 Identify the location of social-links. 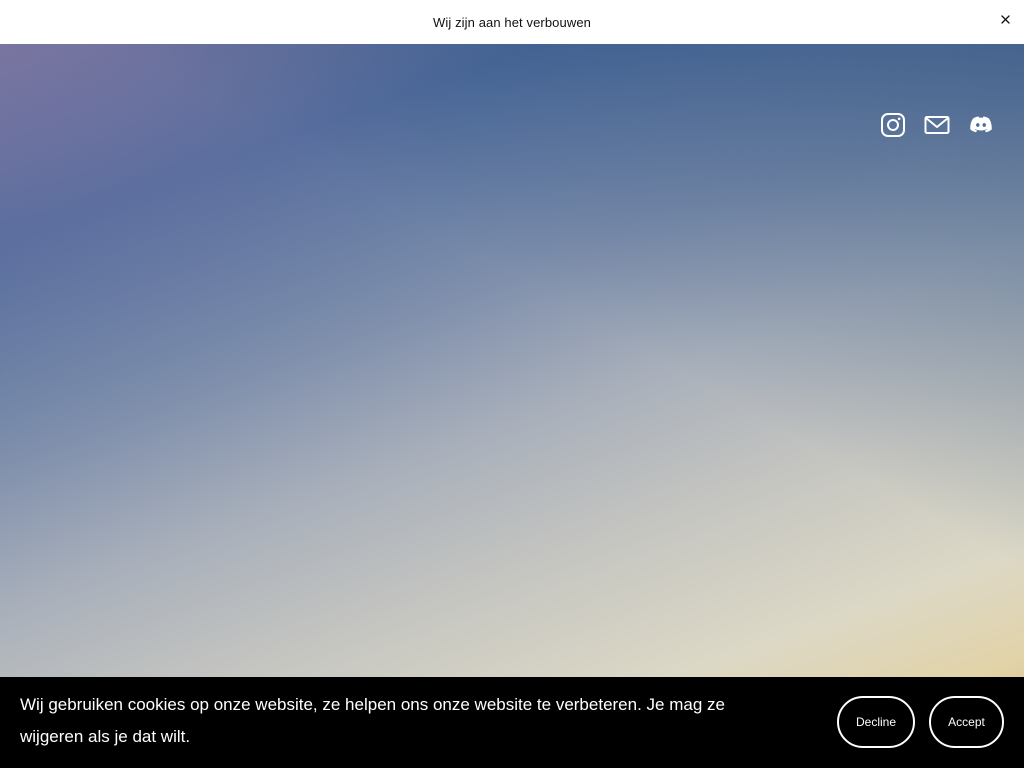
(937, 125).